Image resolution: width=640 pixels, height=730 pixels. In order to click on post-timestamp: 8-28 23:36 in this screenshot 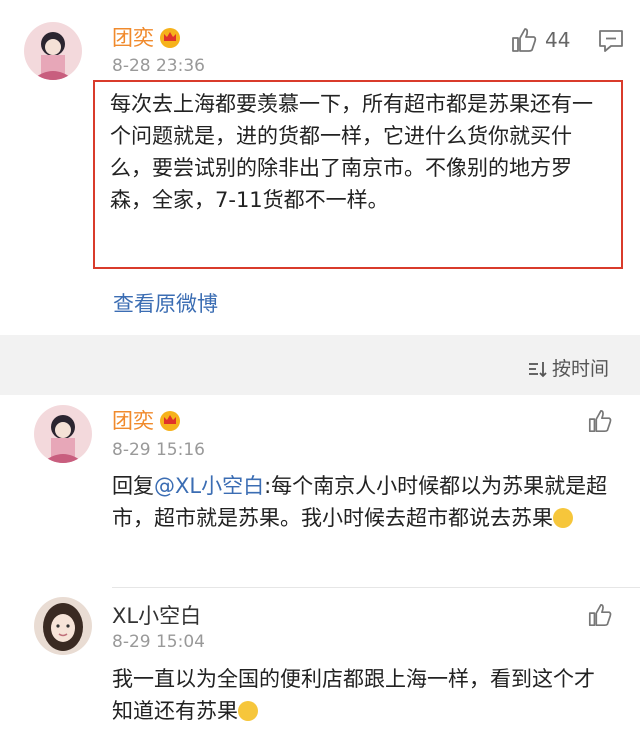, I will do `click(158, 66)`.